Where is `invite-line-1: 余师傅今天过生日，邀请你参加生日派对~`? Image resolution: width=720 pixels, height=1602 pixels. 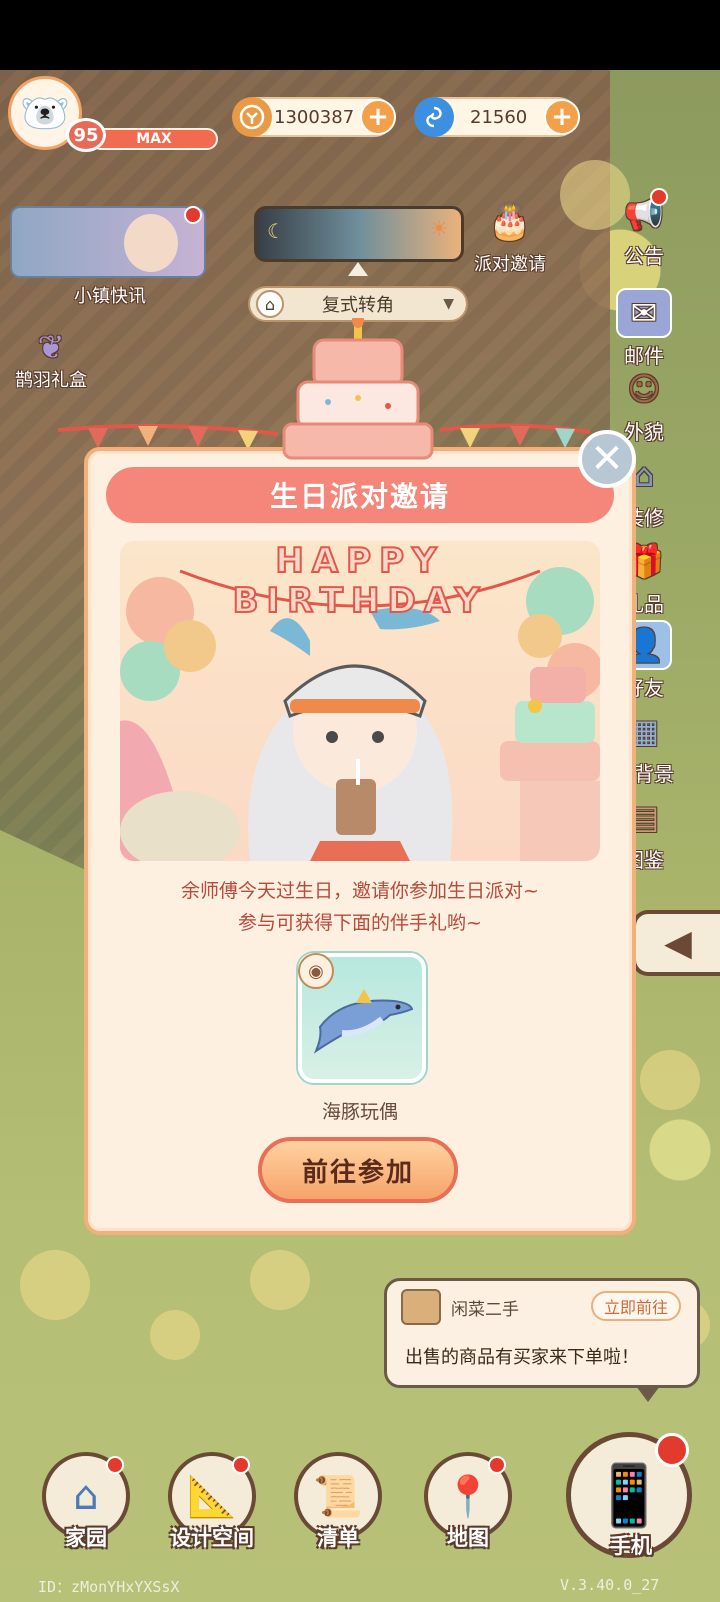
invite-line-1: 余师傅今天过生日，邀请你参加生日派对~ is located at coordinates (360, 891).